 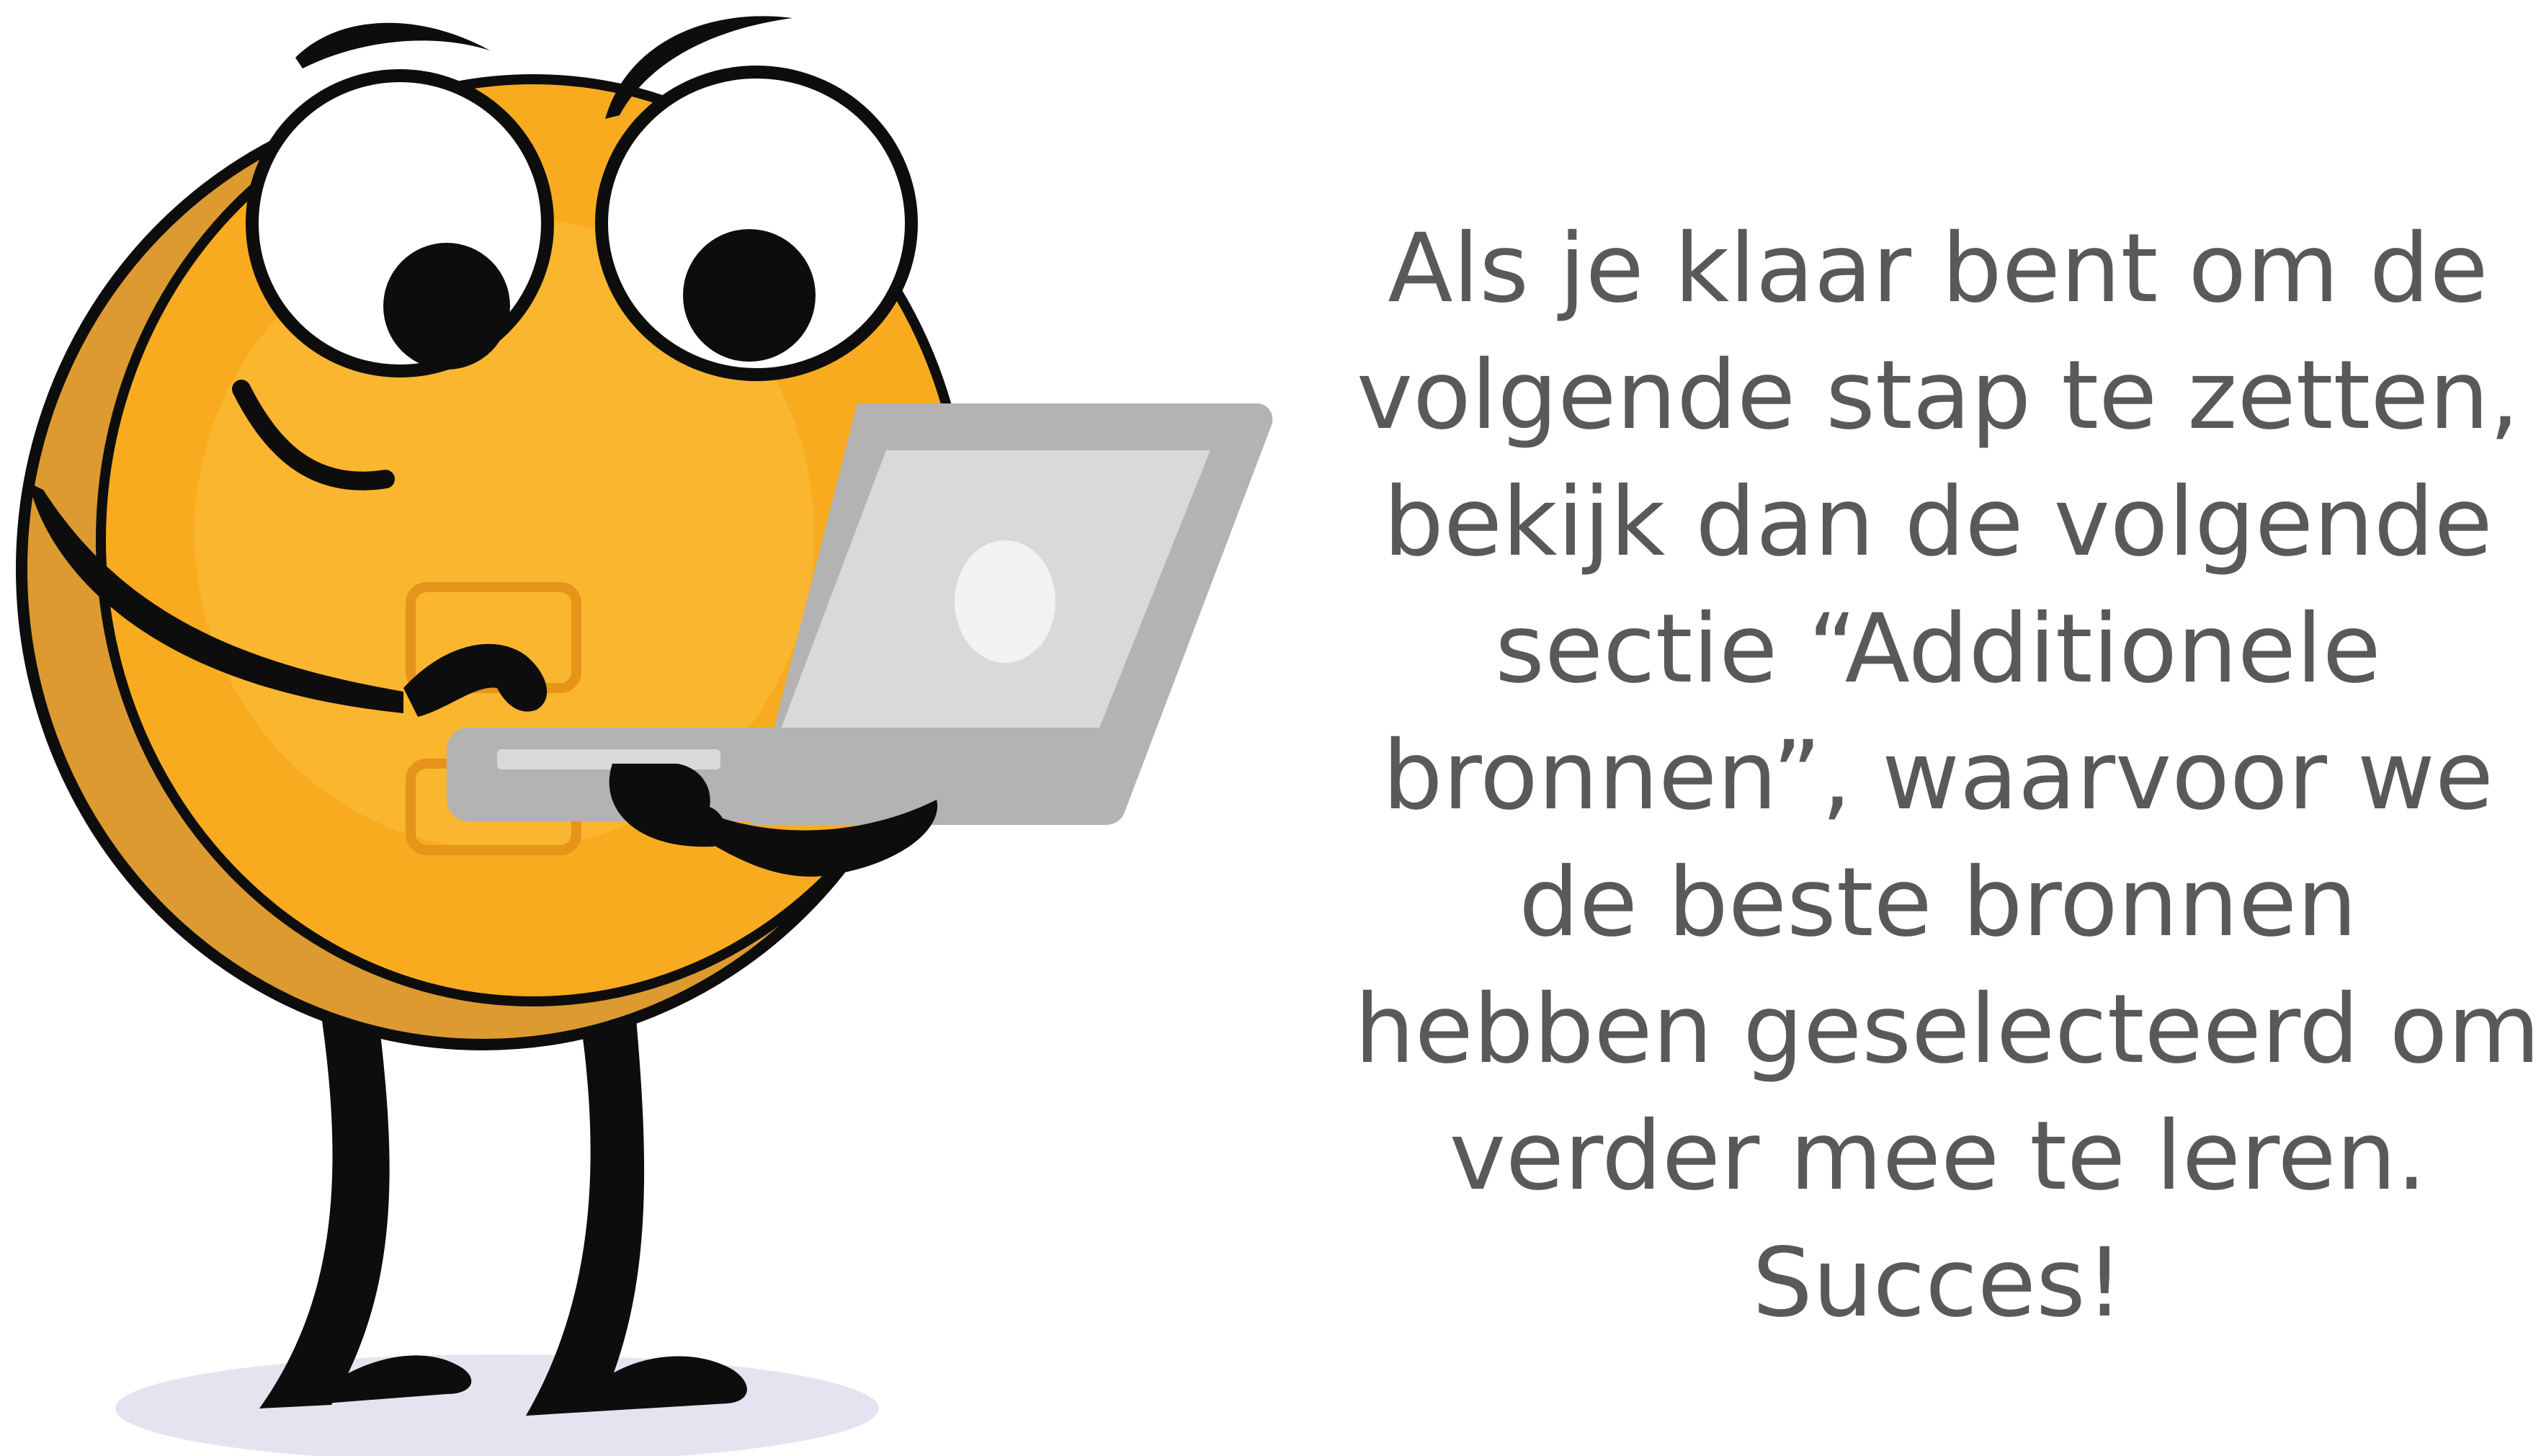 What do you see at coordinates (1938, 268) in the screenshot?
I see `message-line: Als je klaar bent om de` at bounding box center [1938, 268].